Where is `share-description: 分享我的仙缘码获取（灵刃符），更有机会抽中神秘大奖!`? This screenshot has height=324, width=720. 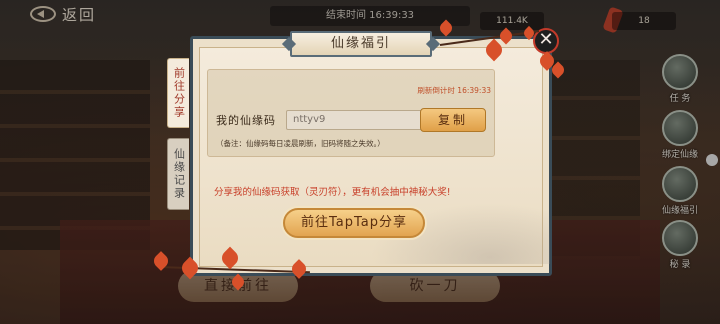 share-description: 分享我的仙缘码获取（灵刃符），更有机会抽中神秘大奖! is located at coordinates (332, 192).